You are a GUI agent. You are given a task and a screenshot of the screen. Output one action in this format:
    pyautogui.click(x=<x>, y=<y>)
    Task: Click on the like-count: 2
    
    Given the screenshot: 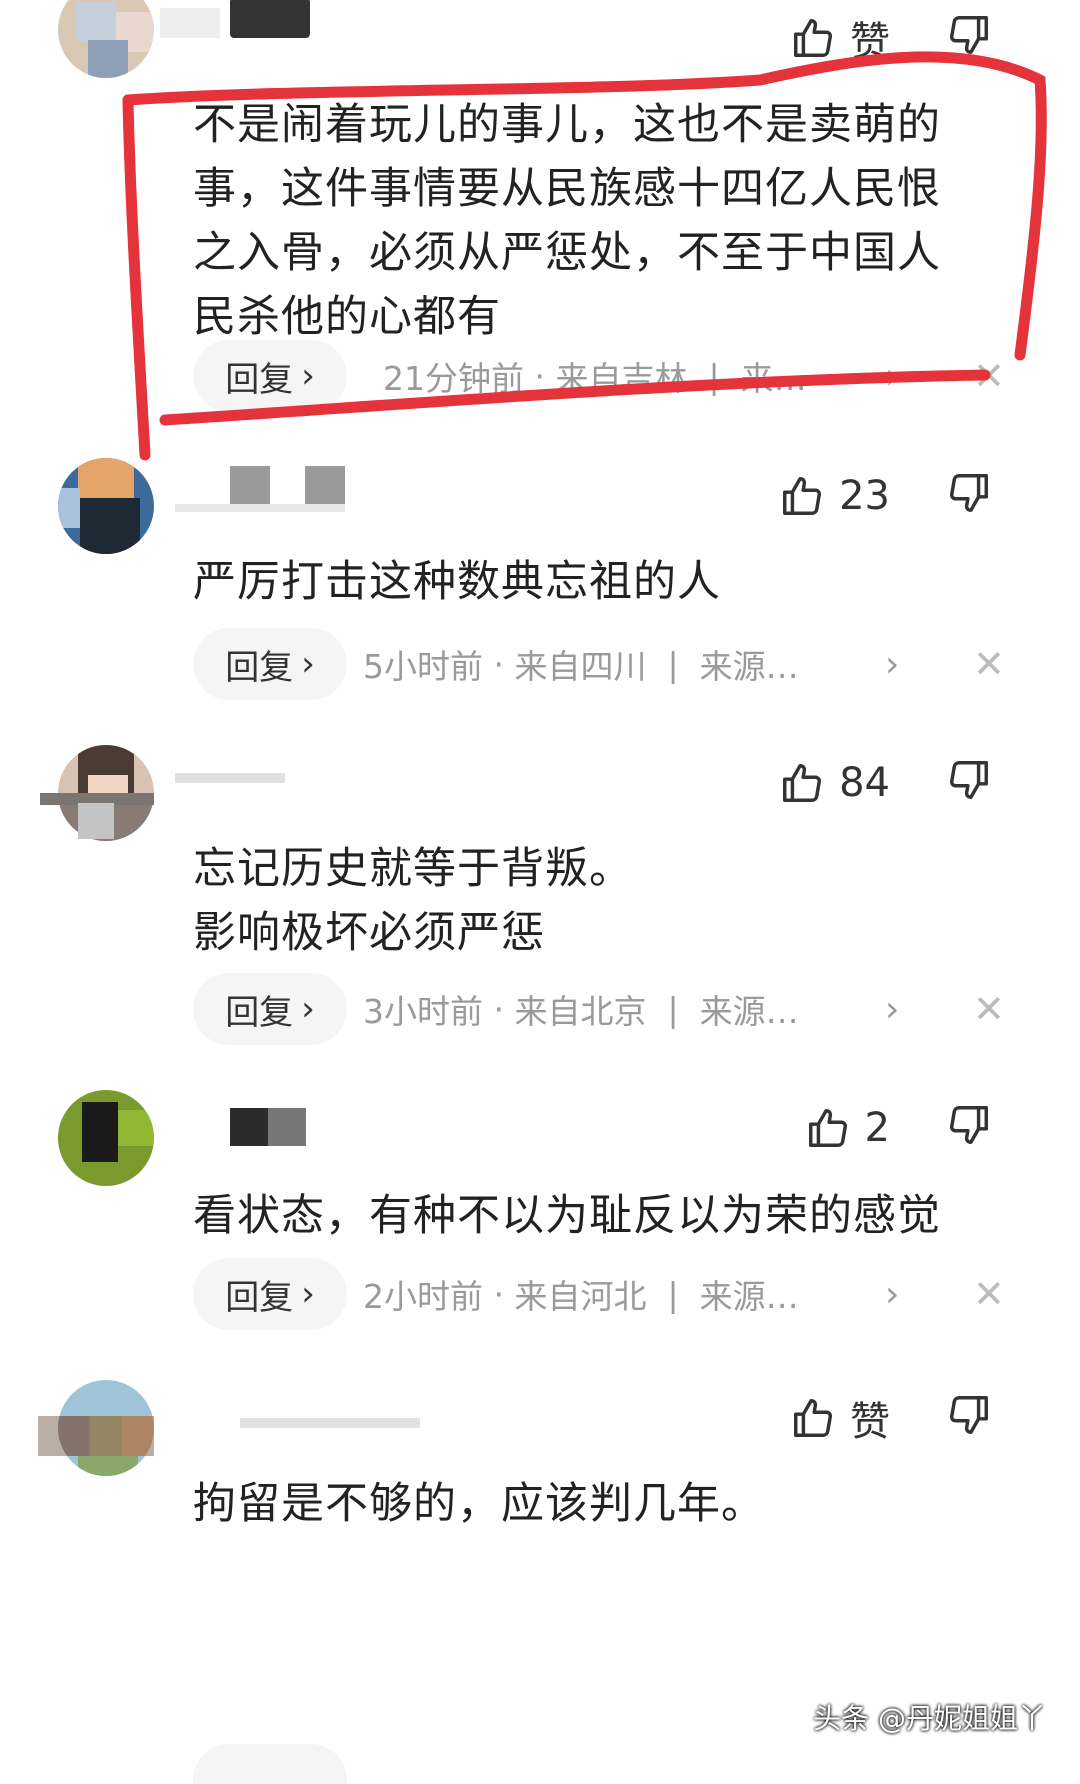 What is the action you would take?
    pyautogui.click(x=877, y=1128)
    